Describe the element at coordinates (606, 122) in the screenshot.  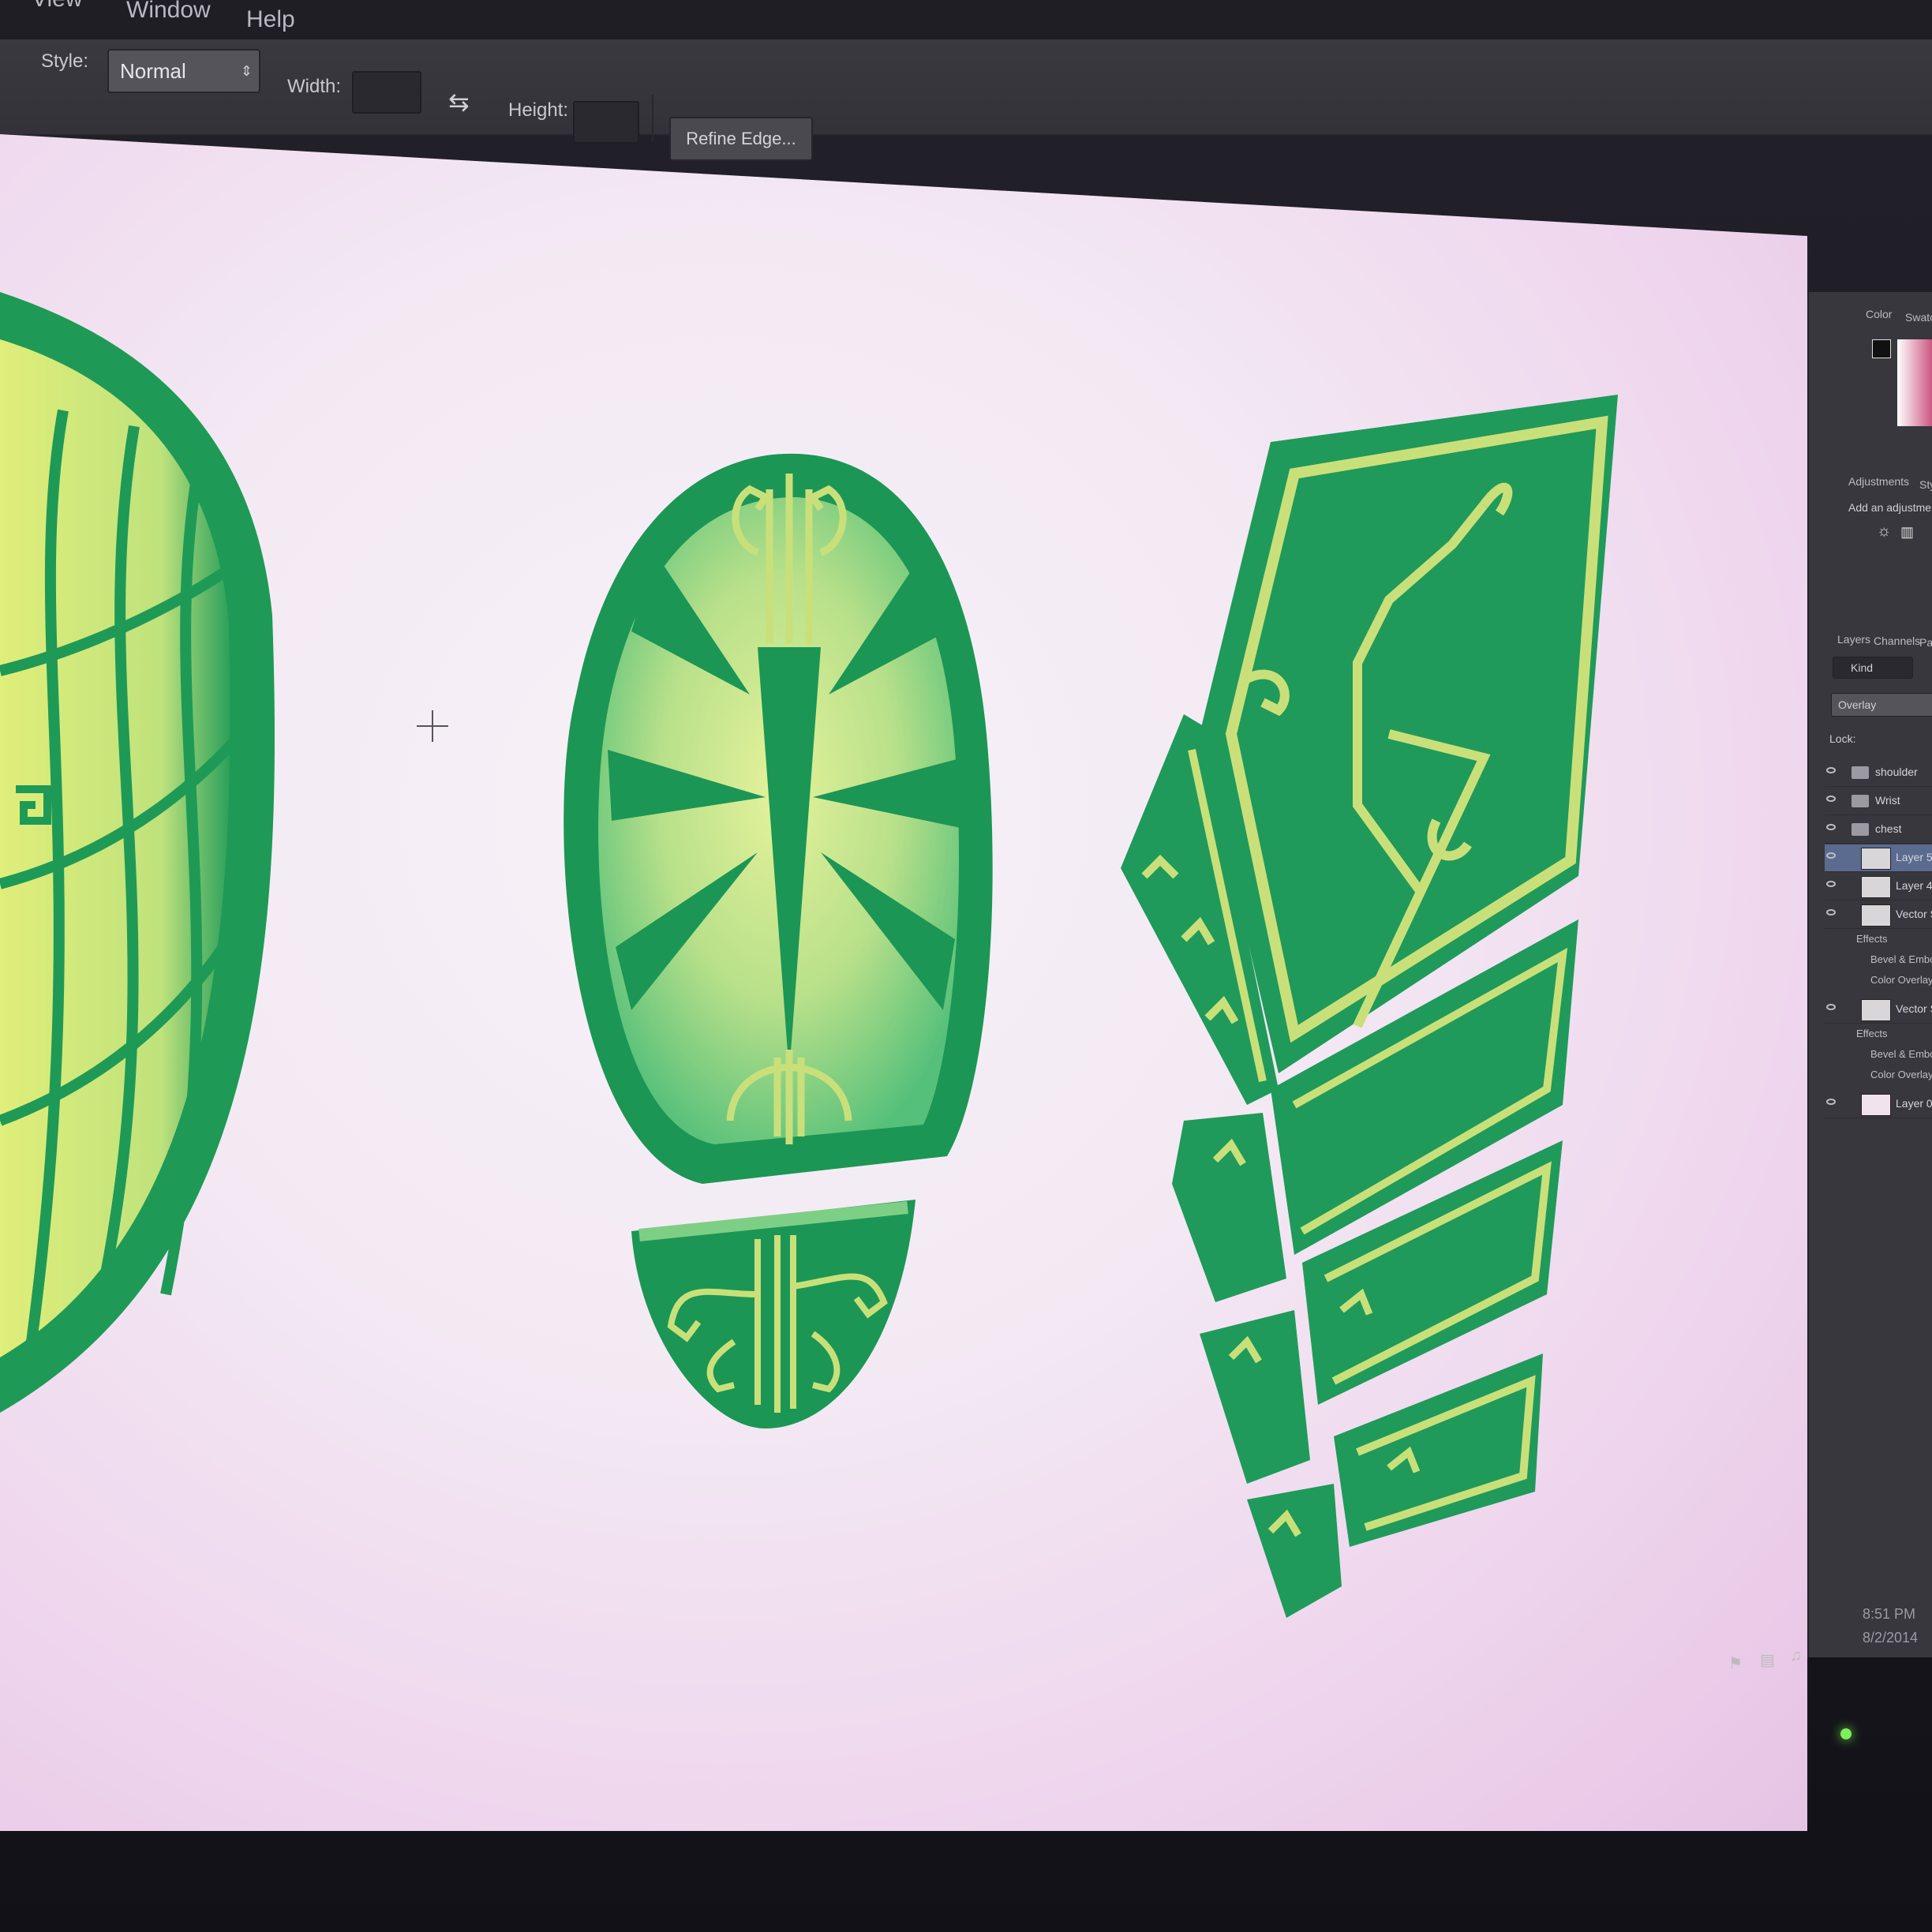
I see `height-field` at that location.